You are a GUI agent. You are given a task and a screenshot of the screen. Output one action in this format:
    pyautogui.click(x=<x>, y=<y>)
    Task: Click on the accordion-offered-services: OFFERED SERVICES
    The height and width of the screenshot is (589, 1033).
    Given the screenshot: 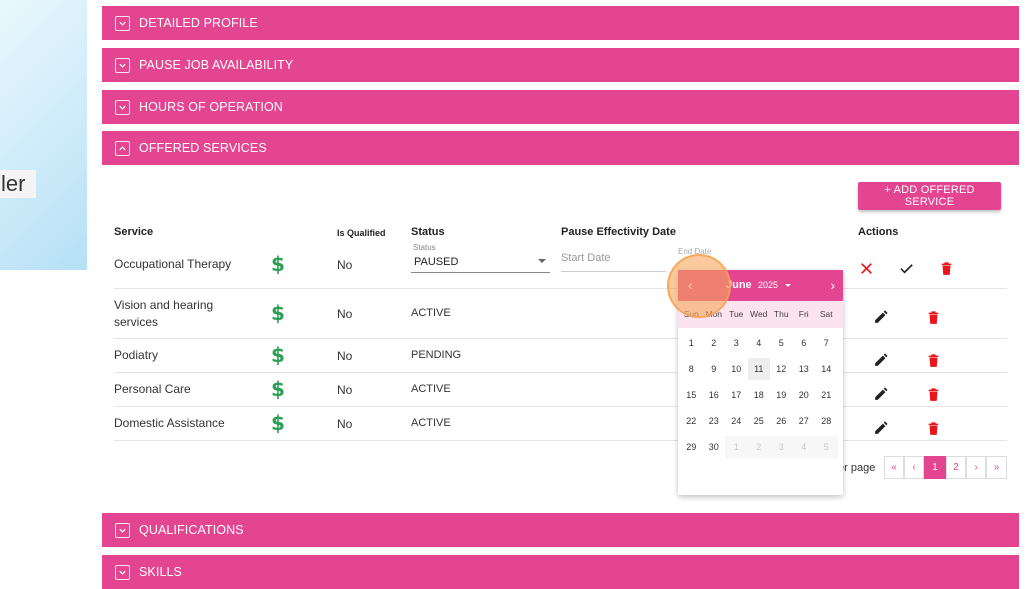 What is the action you would take?
    pyautogui.click(x=560, y=148)
    